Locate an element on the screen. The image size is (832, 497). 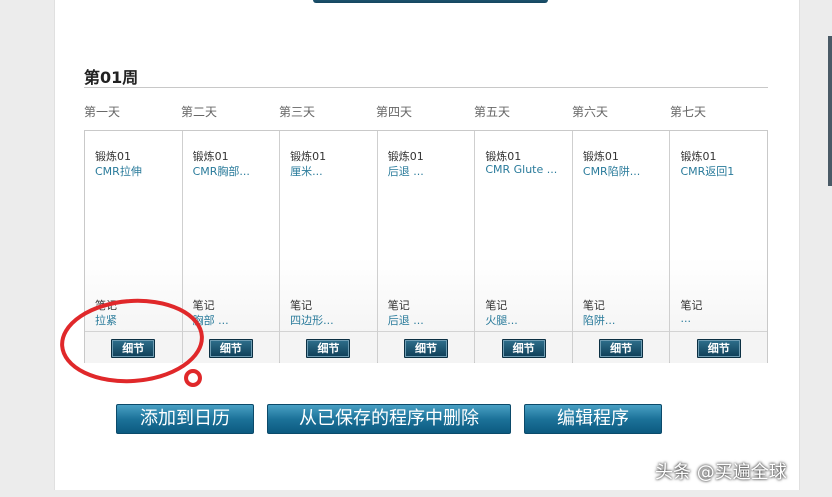
day-label-2: 第二天 is located at coordinates (199, 112).